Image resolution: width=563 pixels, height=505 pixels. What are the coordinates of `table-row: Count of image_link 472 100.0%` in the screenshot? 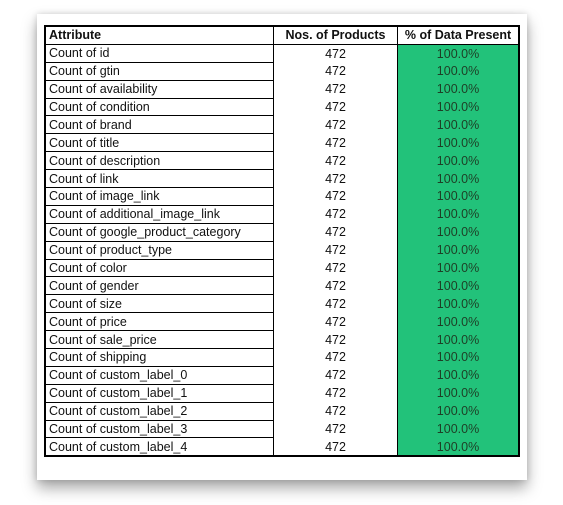 It's located at (282, 196).